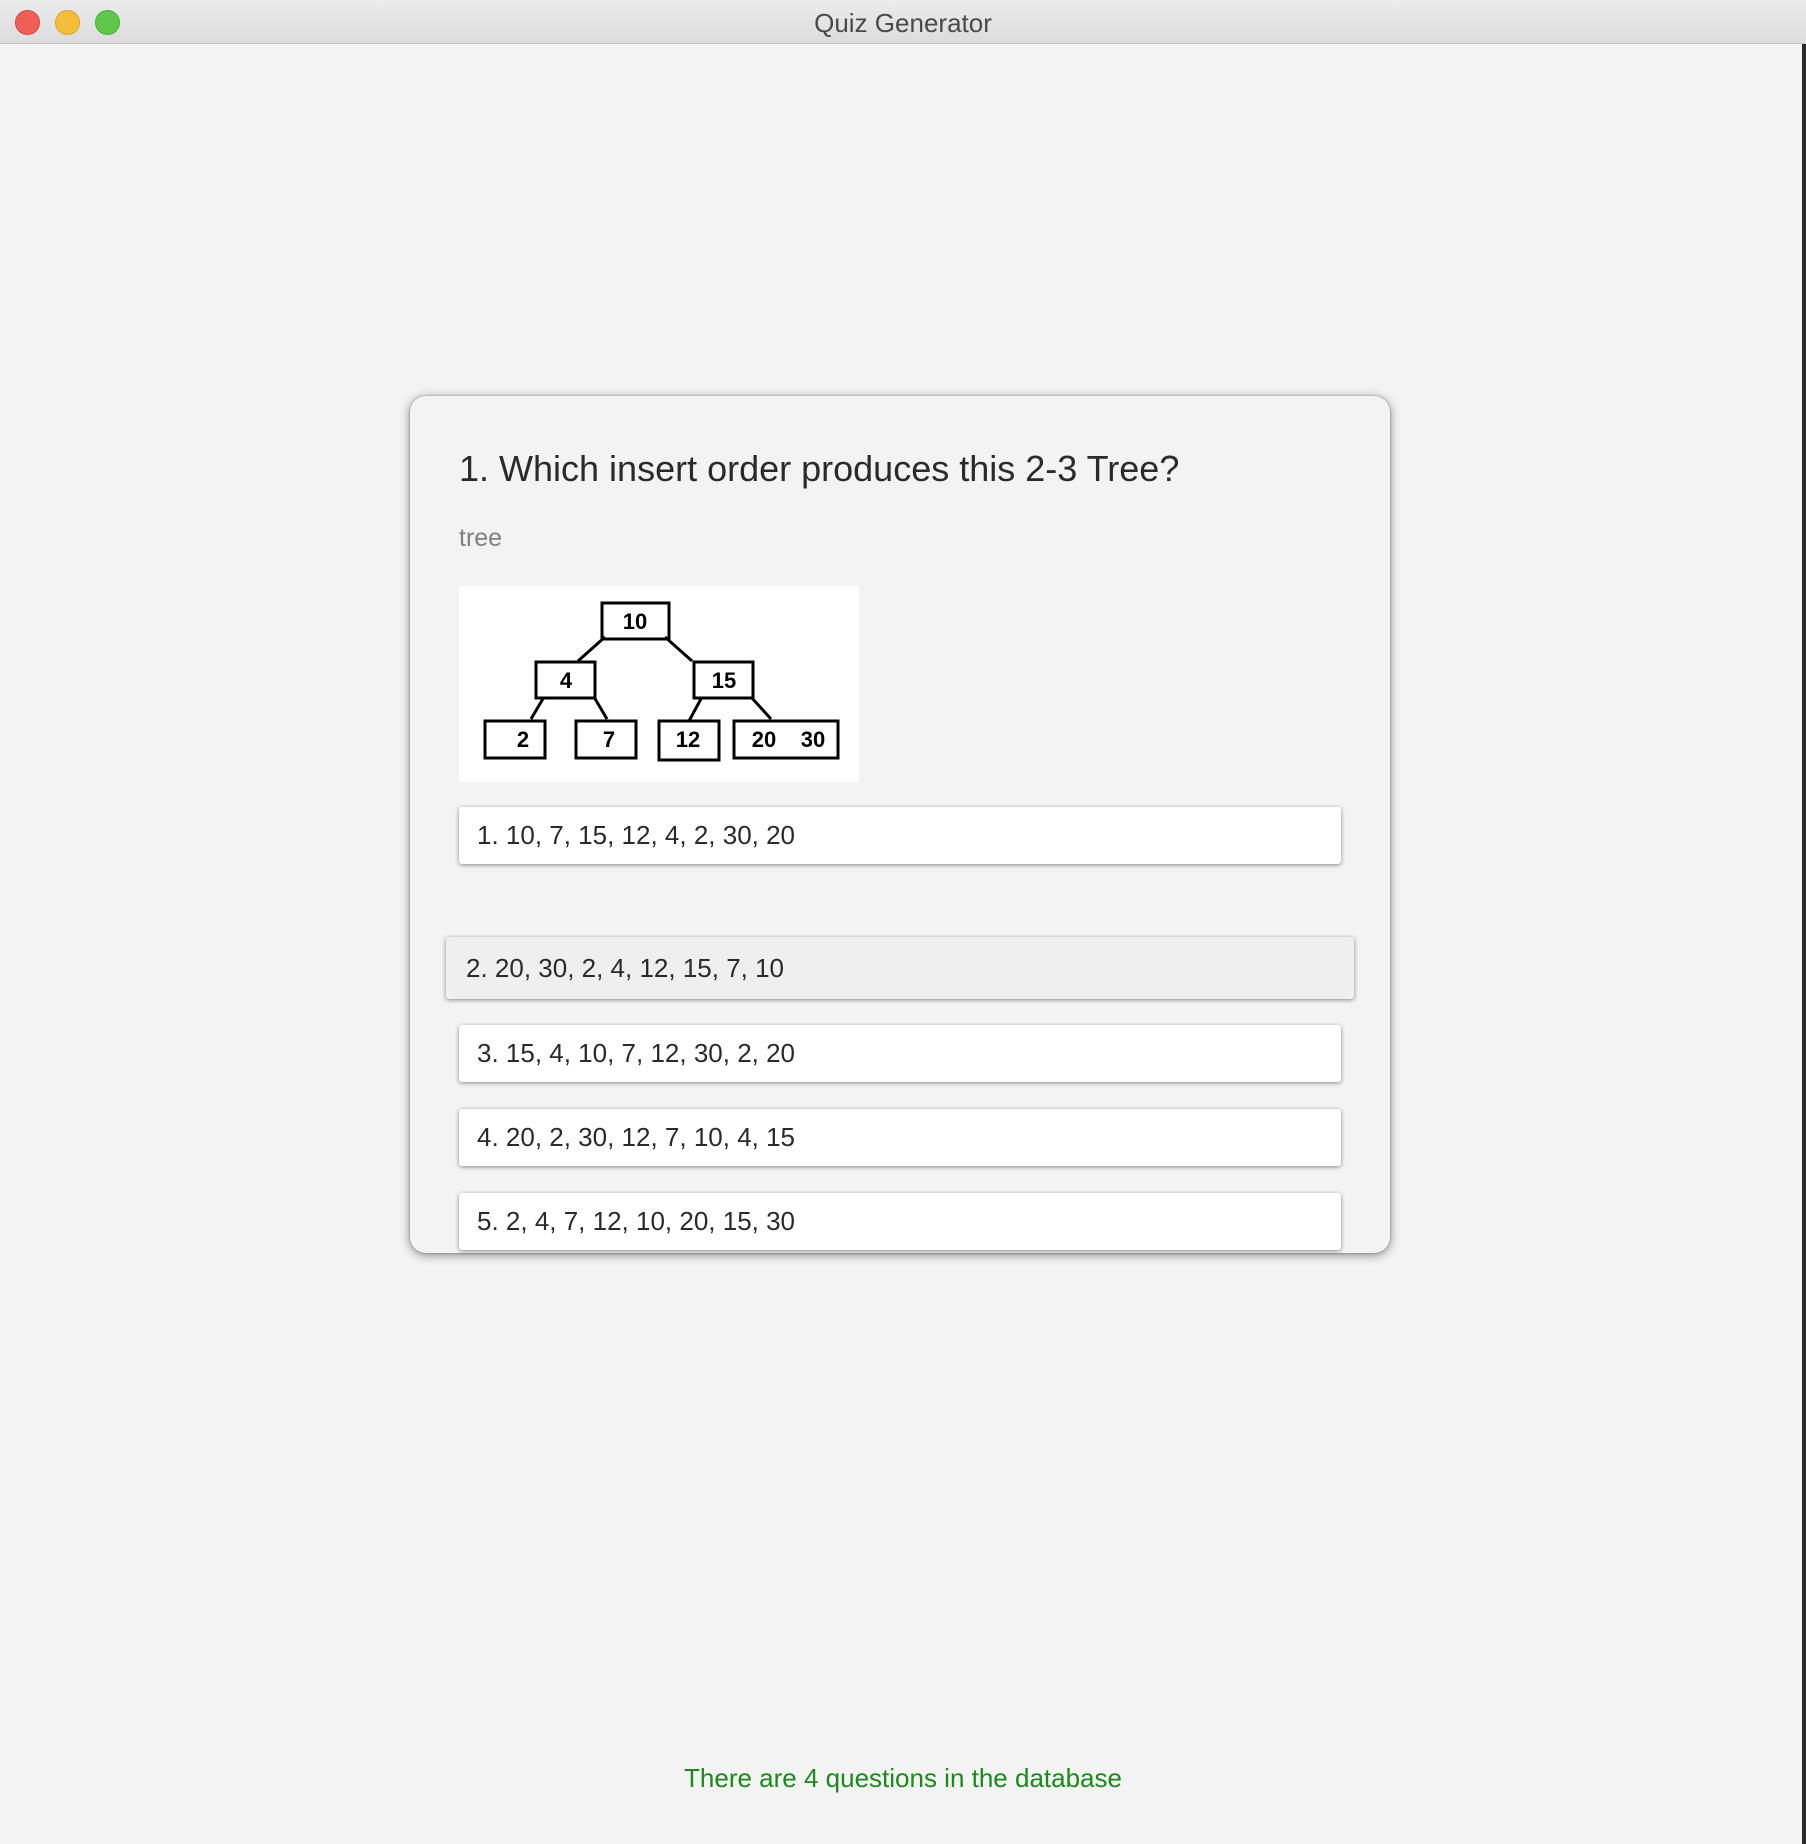  I want to click on answer-option-4: 4. 20, 2, 30, 12, 7, 10, 4, 15, so click(900, 1137).